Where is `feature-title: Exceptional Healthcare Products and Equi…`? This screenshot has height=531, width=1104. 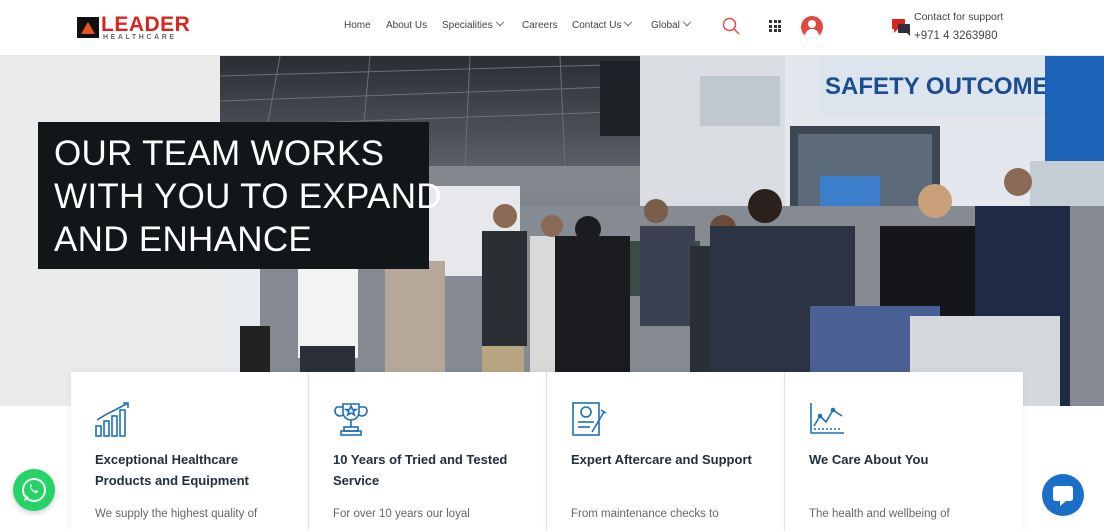 feature-title: Exceptional Healthcare Products and Equi… is located at coordinates (172, 470).